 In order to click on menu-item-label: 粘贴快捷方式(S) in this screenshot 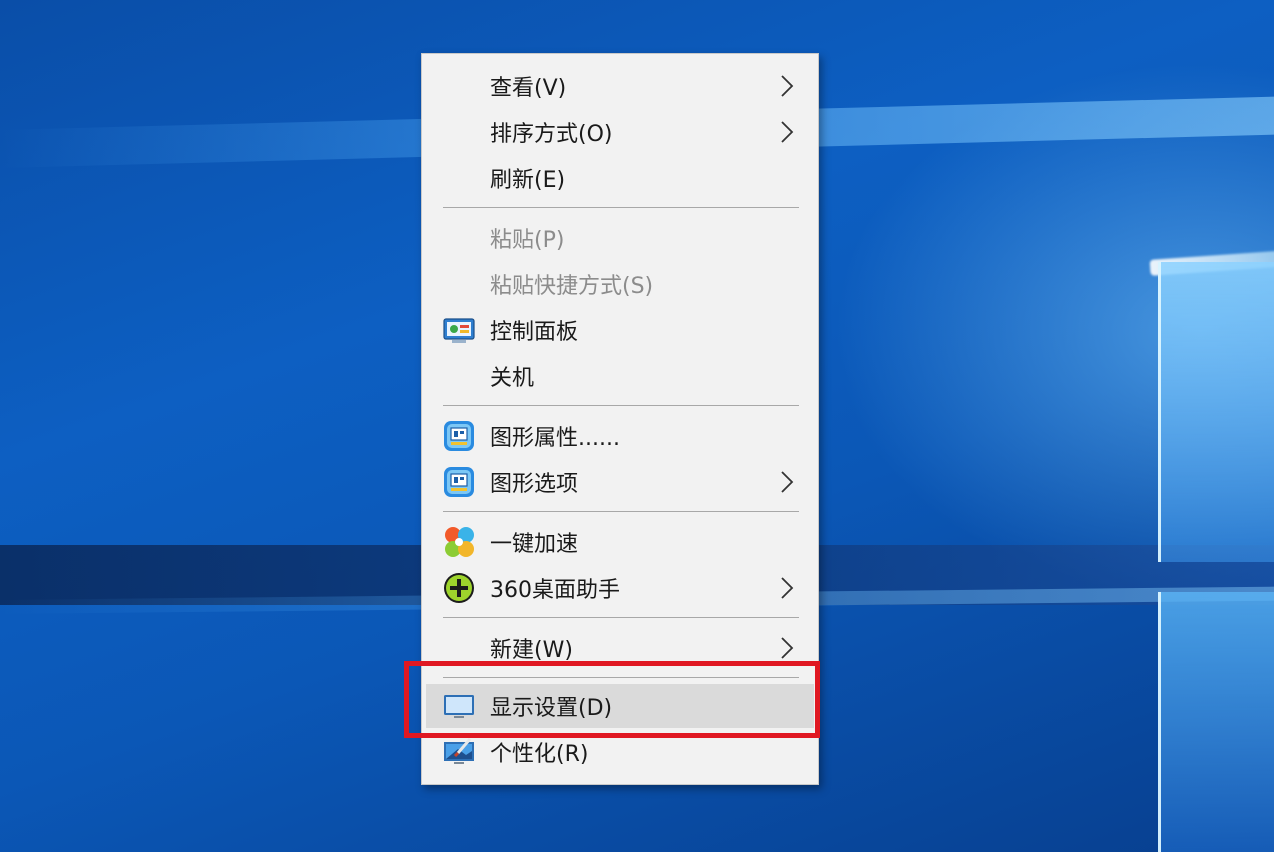, I will do `click(572, 286)`.